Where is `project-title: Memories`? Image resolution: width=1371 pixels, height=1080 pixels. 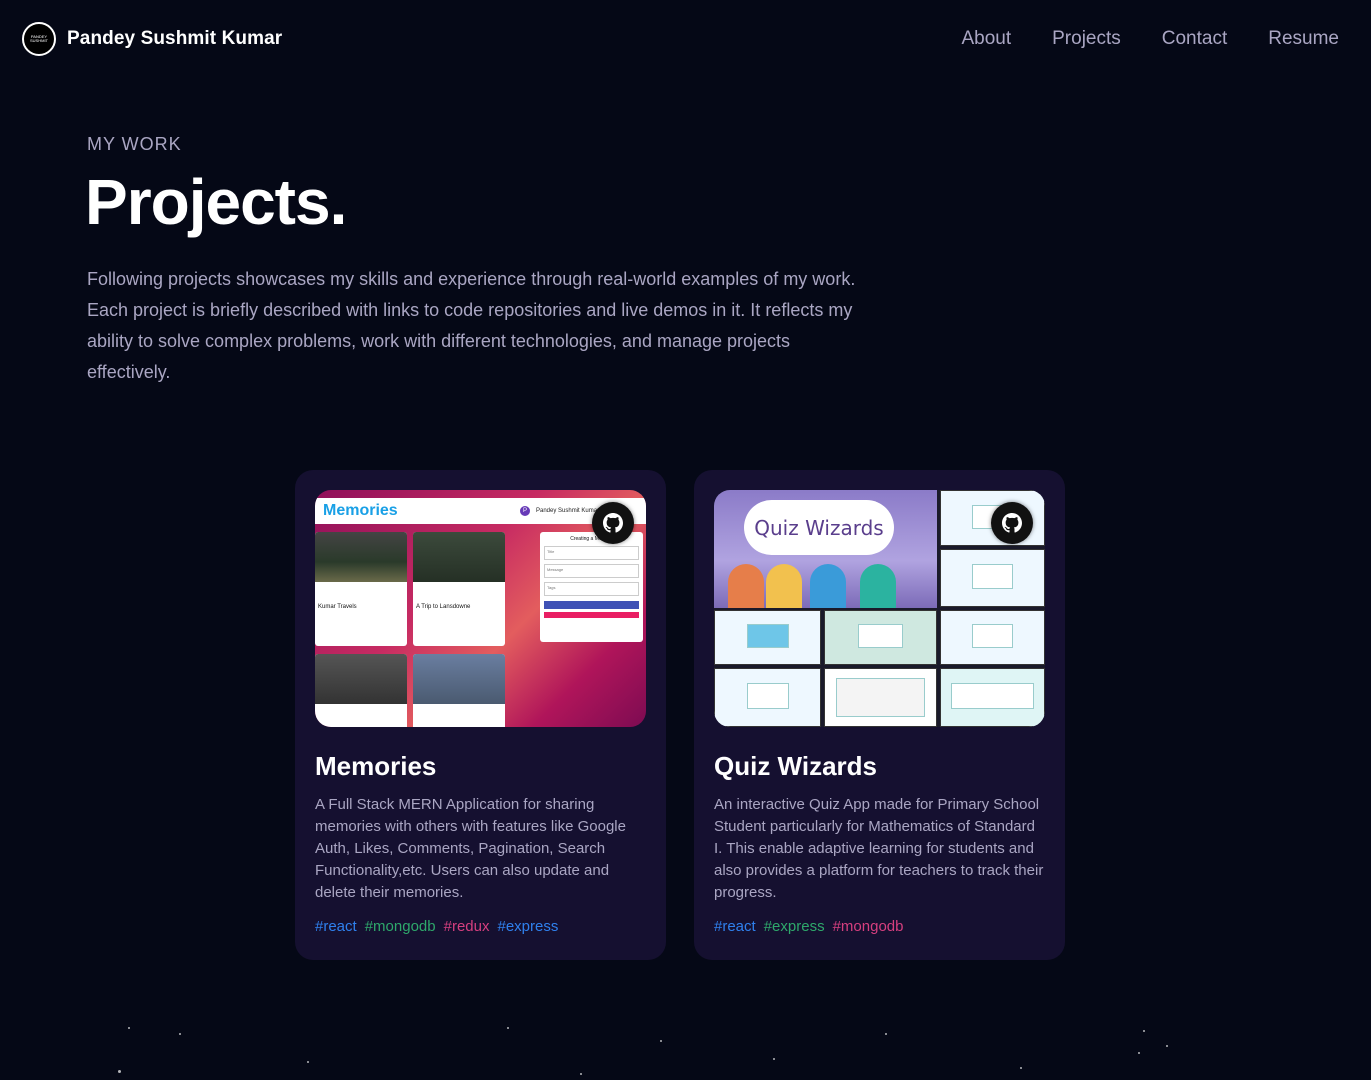 project-title: Memories is located at coordinates (376, 766).